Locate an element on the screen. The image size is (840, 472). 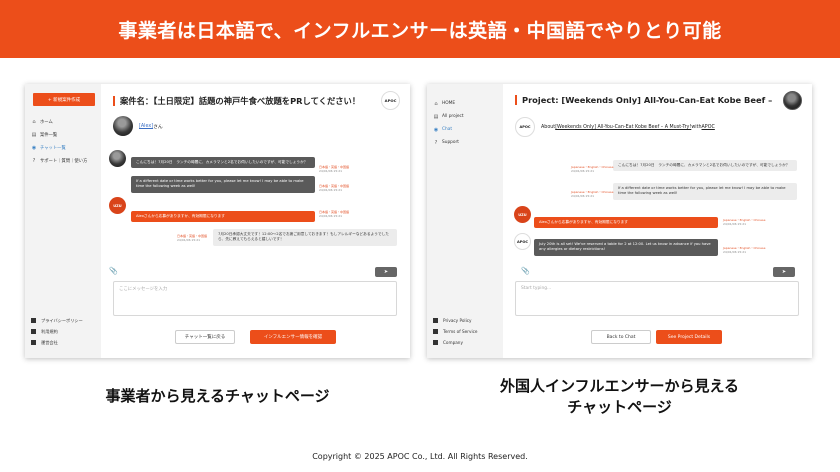
privacy-link: プライバシーポリシー is located at coordinates (57, 320).